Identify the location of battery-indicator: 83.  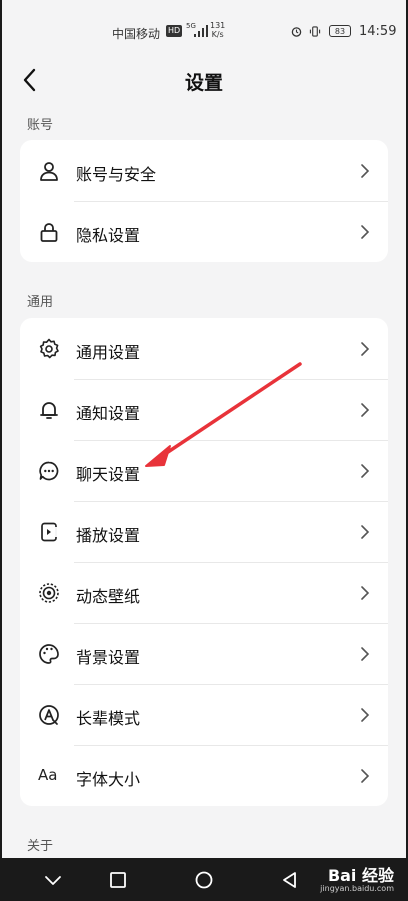
(340, 31).